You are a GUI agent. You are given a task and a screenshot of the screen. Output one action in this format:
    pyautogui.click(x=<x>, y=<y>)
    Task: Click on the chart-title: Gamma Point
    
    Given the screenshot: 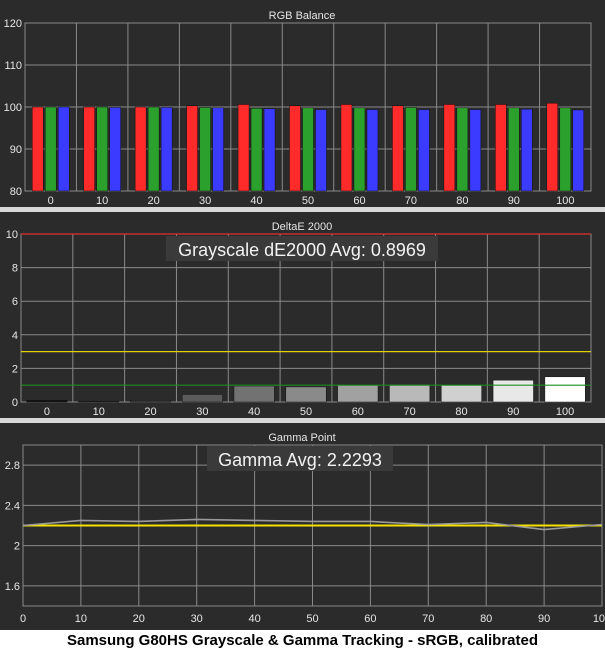 What is the action you would take?
    pyautogui.click(x=301, y=438)
    